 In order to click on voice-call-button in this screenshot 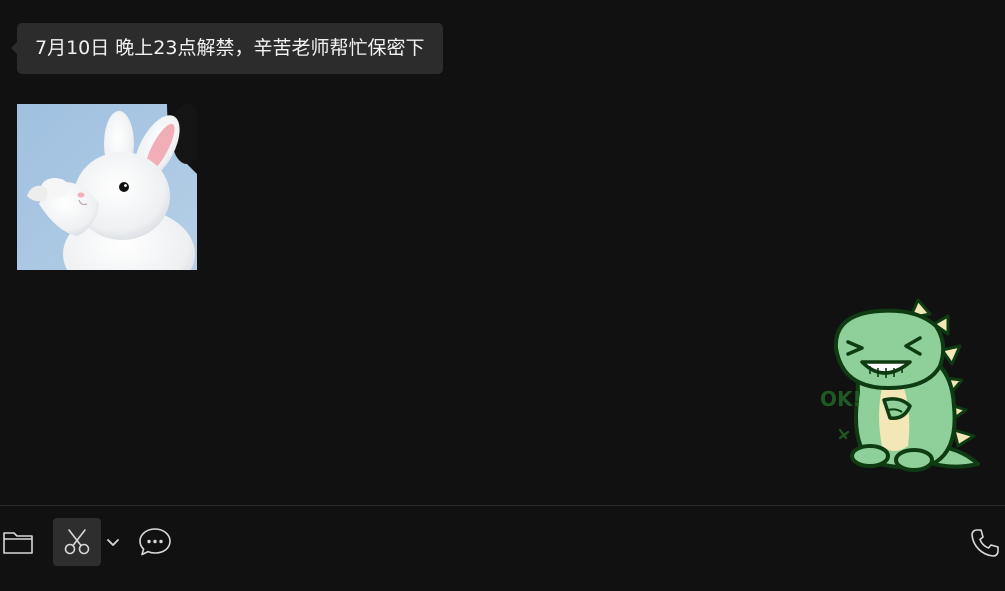, I will do `click(985, 543)`.